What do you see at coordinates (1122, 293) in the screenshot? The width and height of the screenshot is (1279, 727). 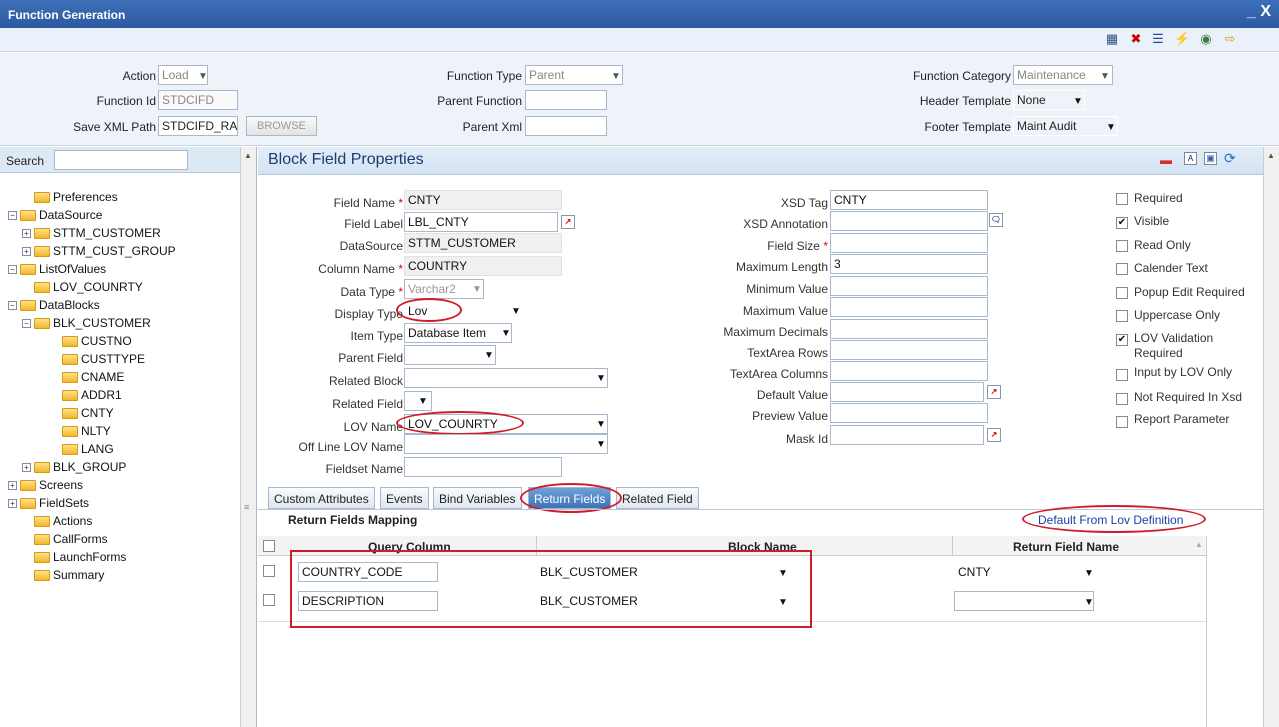 I see `popup-edit-required-checkbox` at bounding box center [1122, 293].